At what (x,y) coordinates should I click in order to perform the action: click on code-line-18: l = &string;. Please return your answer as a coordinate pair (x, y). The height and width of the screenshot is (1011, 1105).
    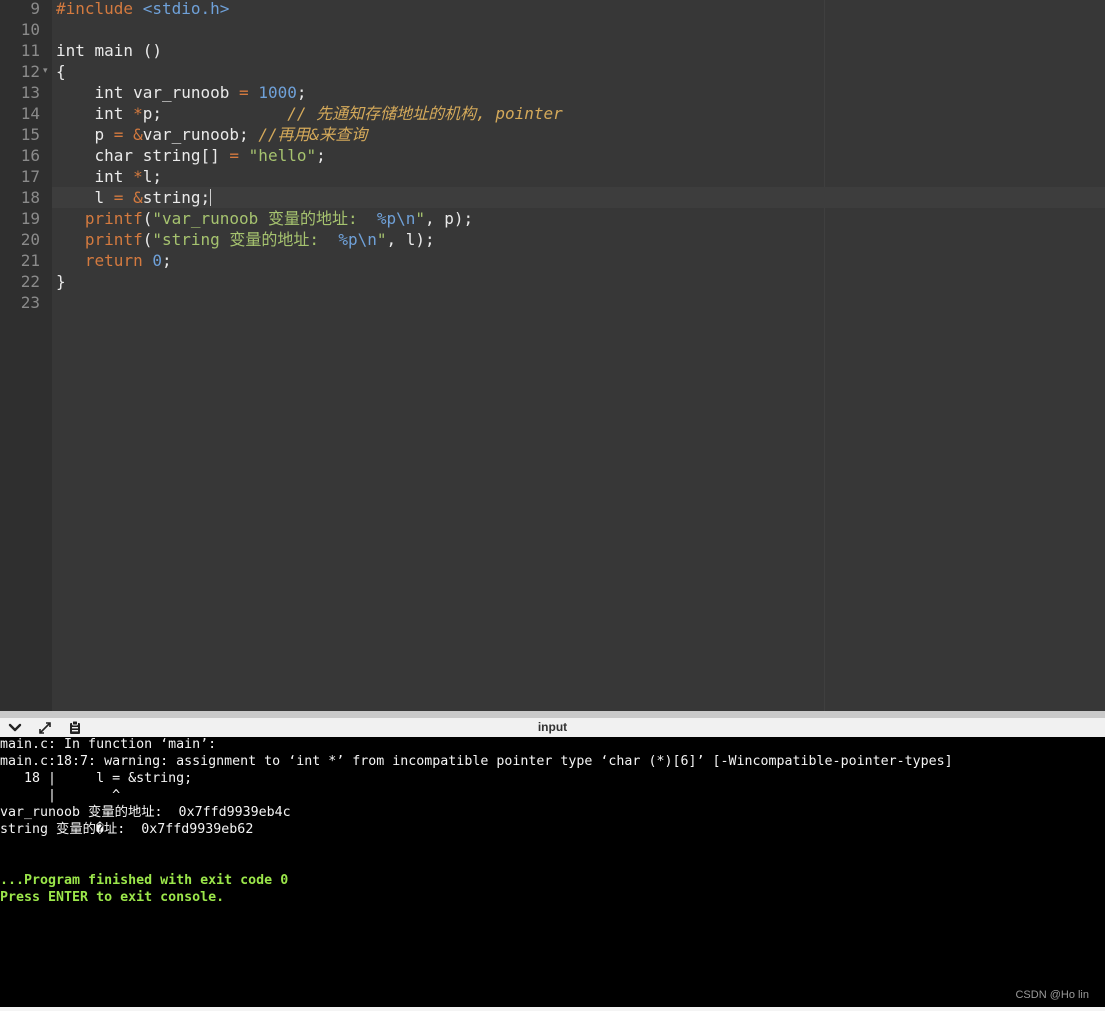
    Looking at the image, I should click on (134, 197).